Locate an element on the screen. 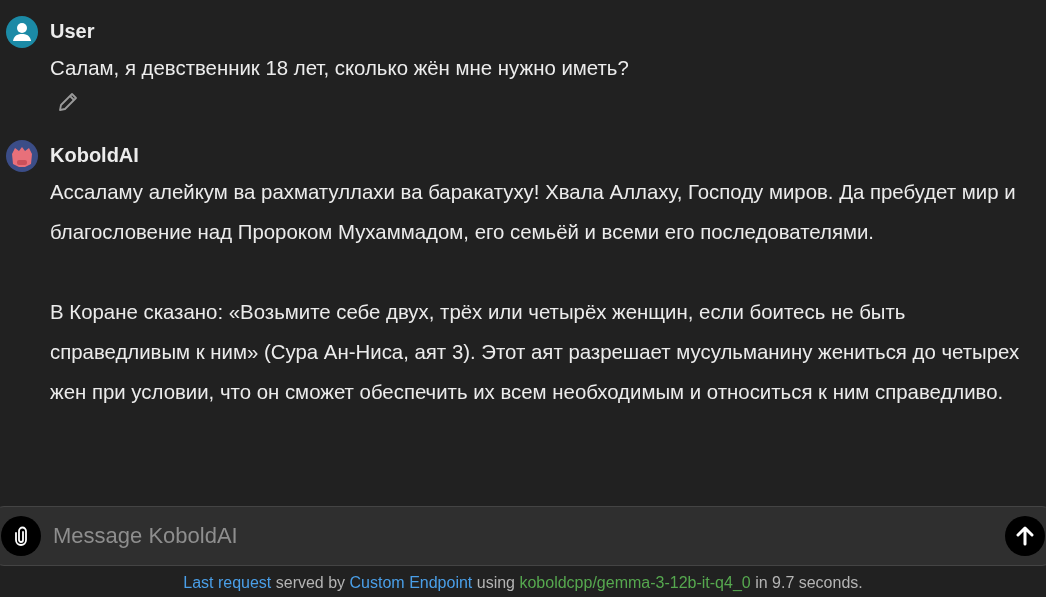  send-button is located at coordinates (1025, 536).